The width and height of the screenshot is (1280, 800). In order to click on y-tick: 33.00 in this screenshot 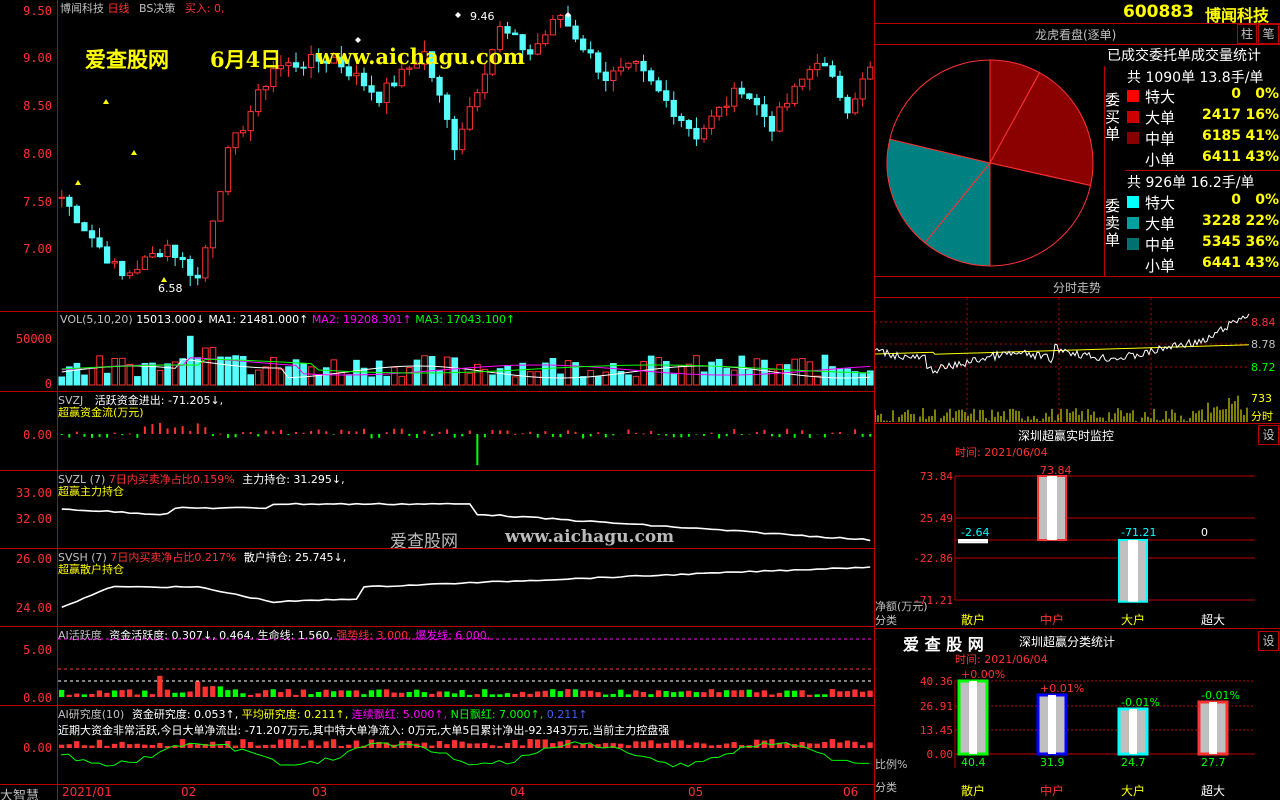, I will do `click(33, 493)`.